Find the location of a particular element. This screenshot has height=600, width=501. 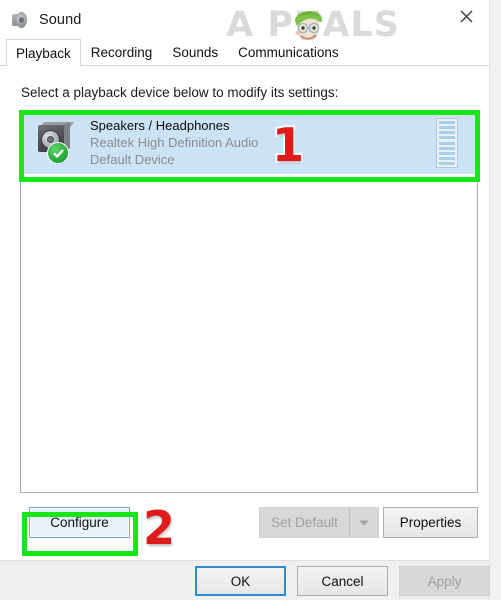

speaker-icon is located at coordinates (19, 20).